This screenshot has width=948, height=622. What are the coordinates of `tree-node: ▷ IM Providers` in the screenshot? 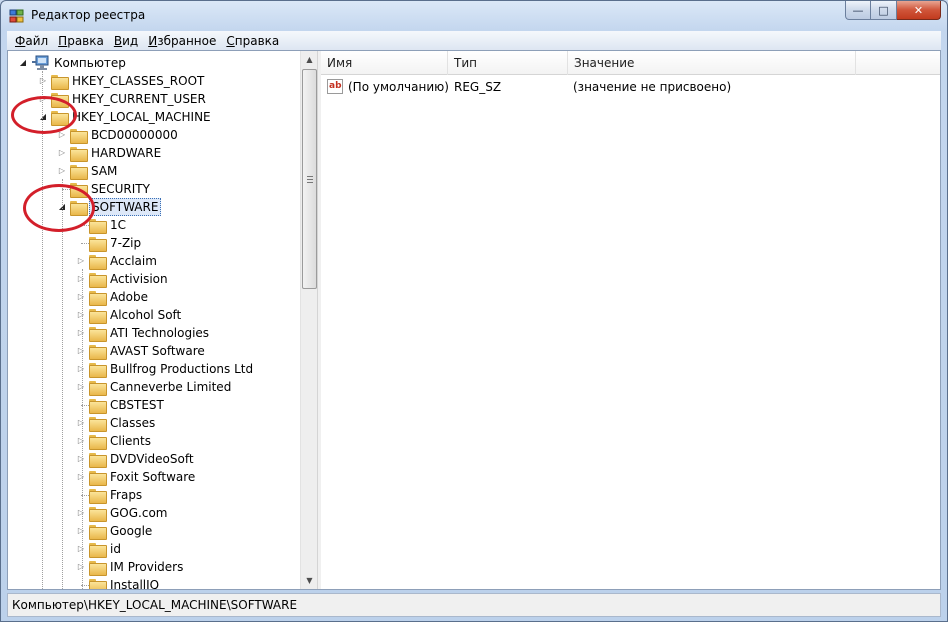 It's located at (153, 567).